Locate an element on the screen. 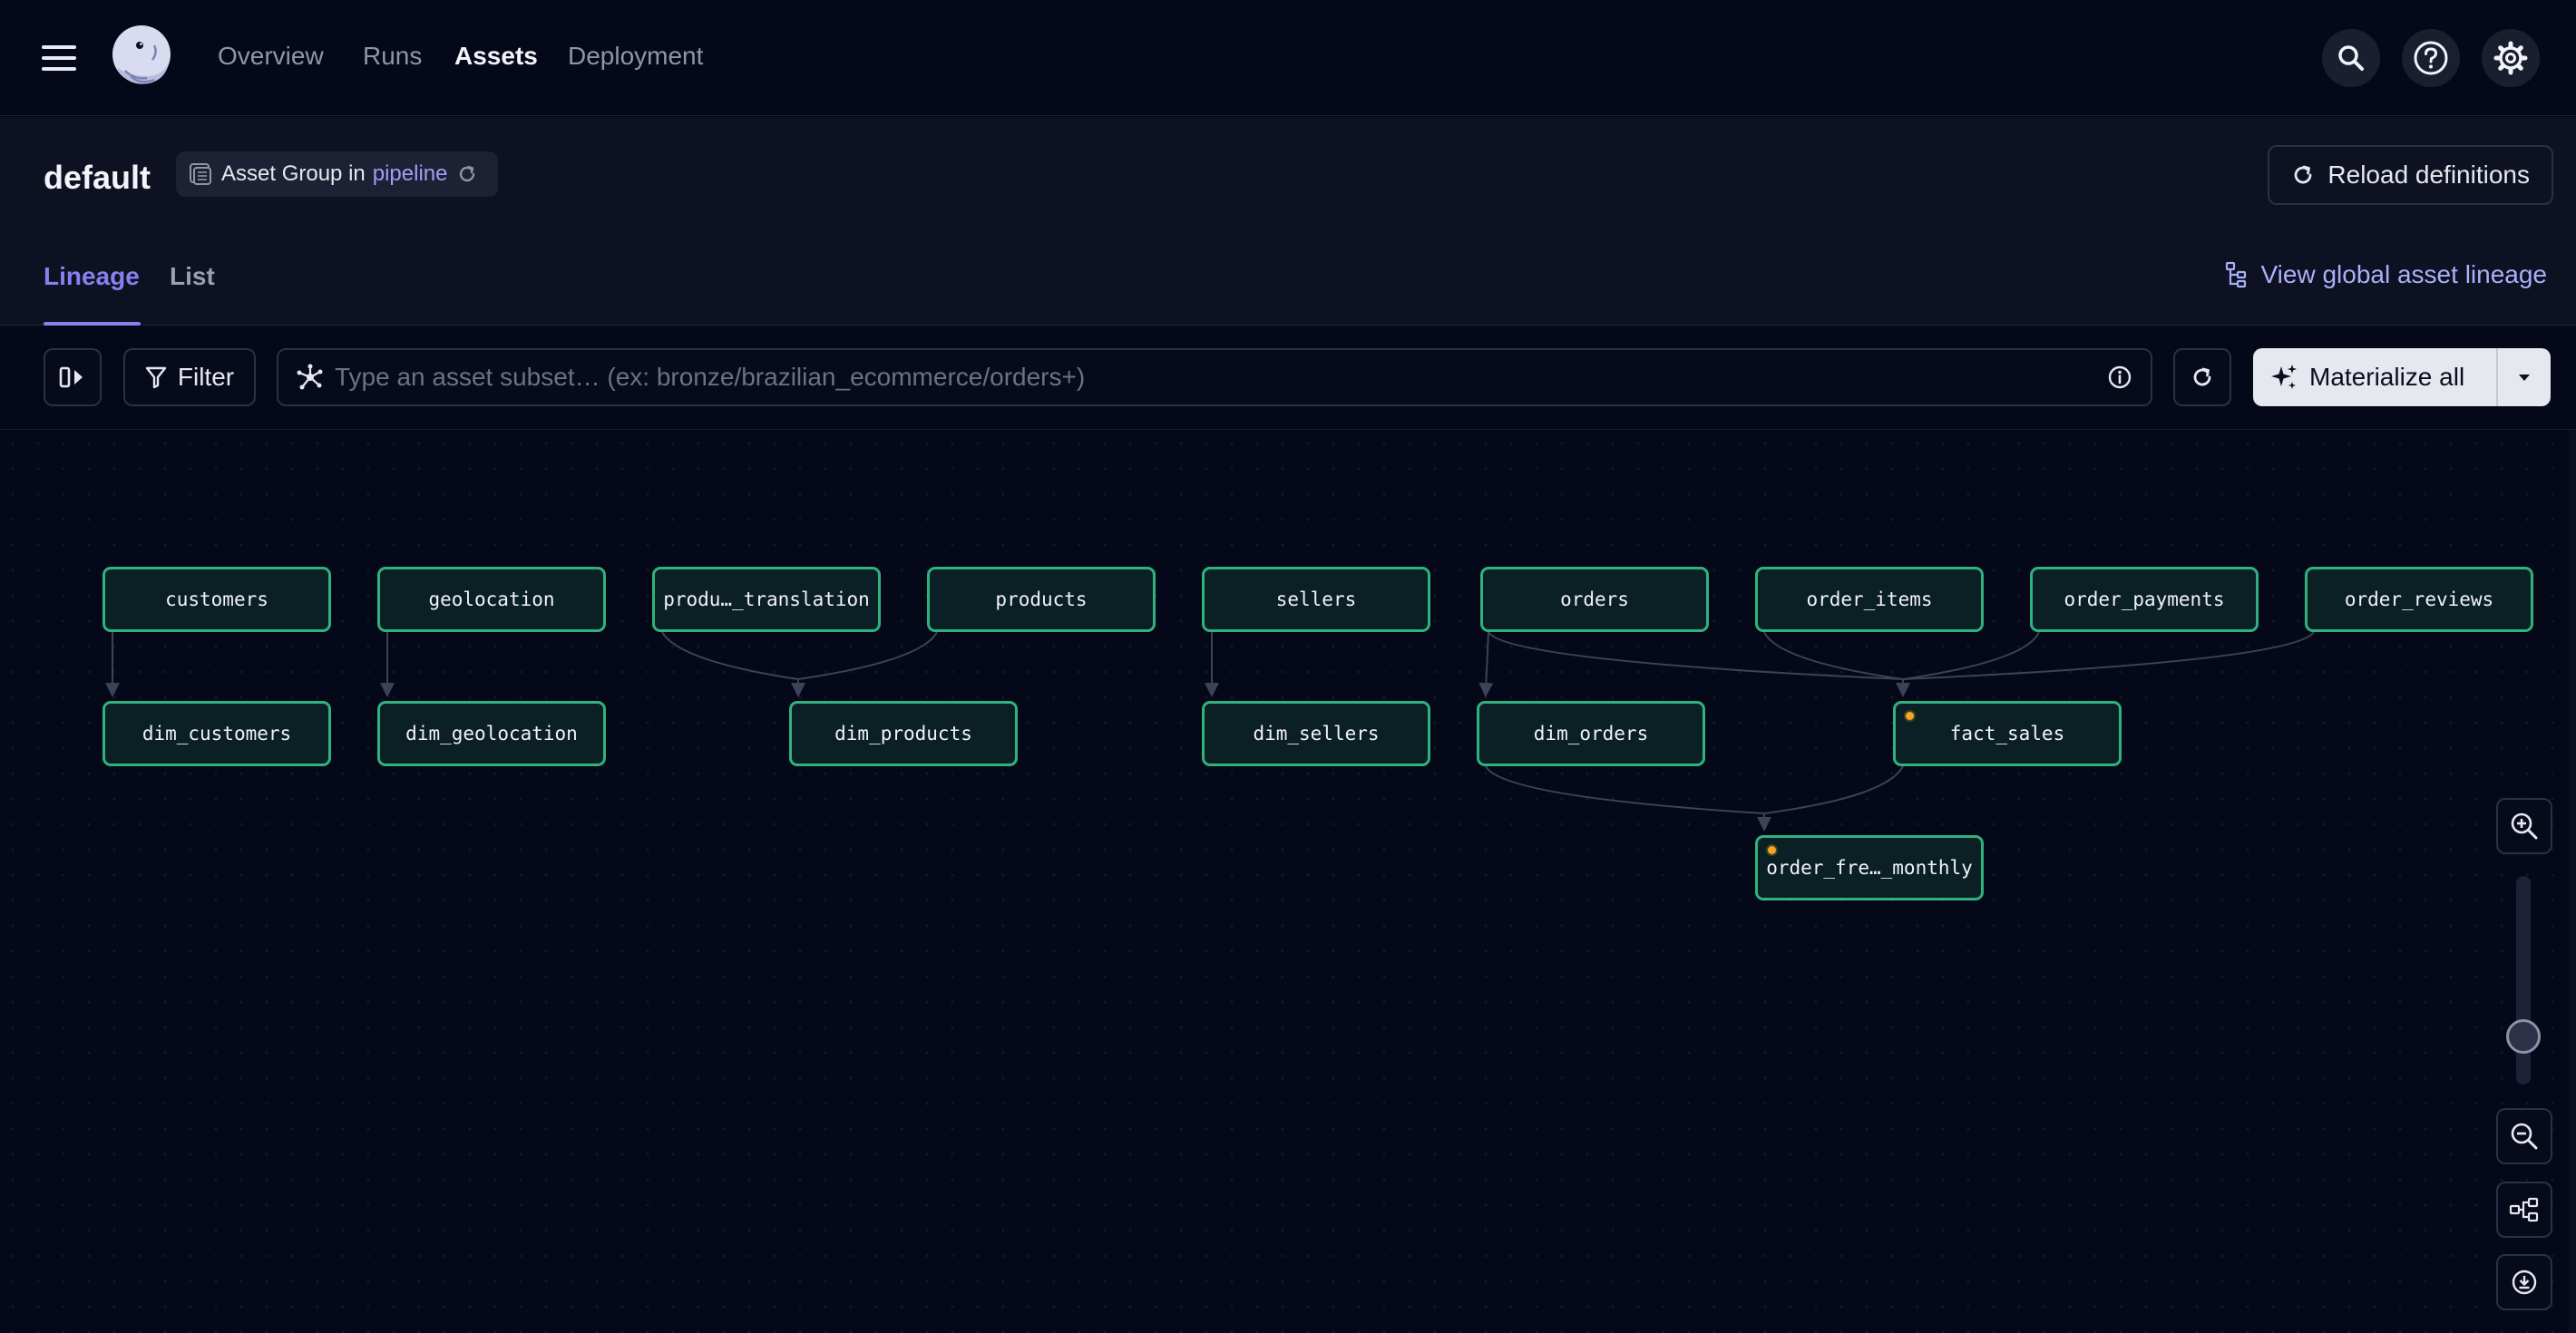 The height and width of the screenshot is (1333, 2576). asset-node-sellers: sellers is located at coordinates (1316, 599).